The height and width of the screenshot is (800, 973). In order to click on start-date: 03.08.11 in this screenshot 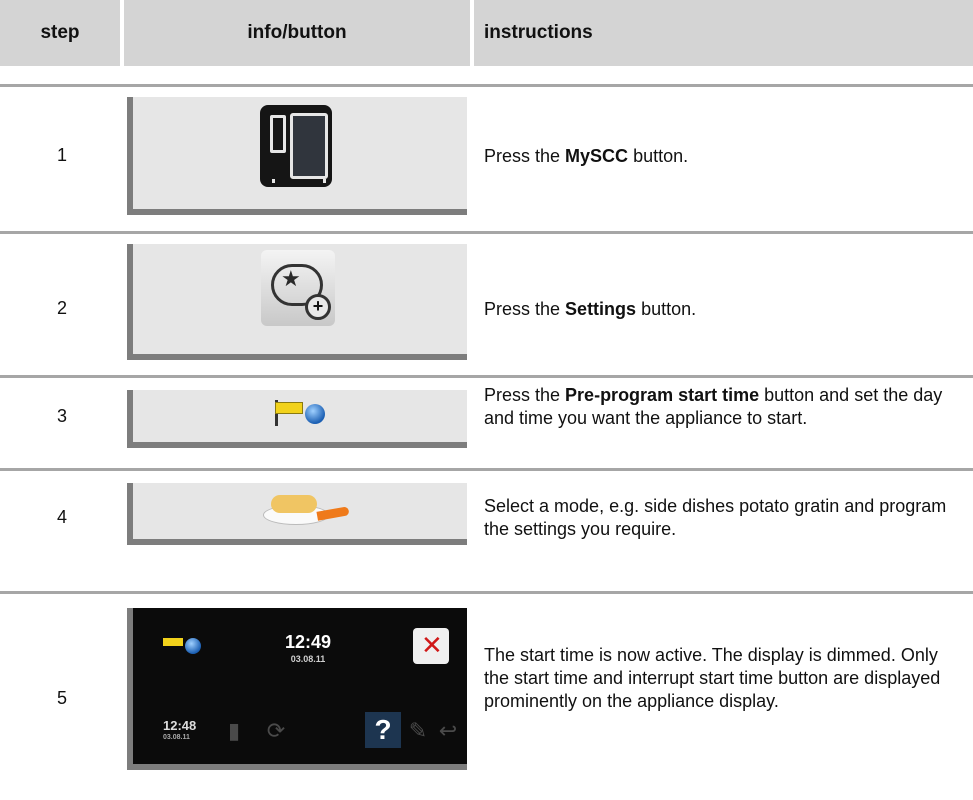, I will do `click(308, 659)`.